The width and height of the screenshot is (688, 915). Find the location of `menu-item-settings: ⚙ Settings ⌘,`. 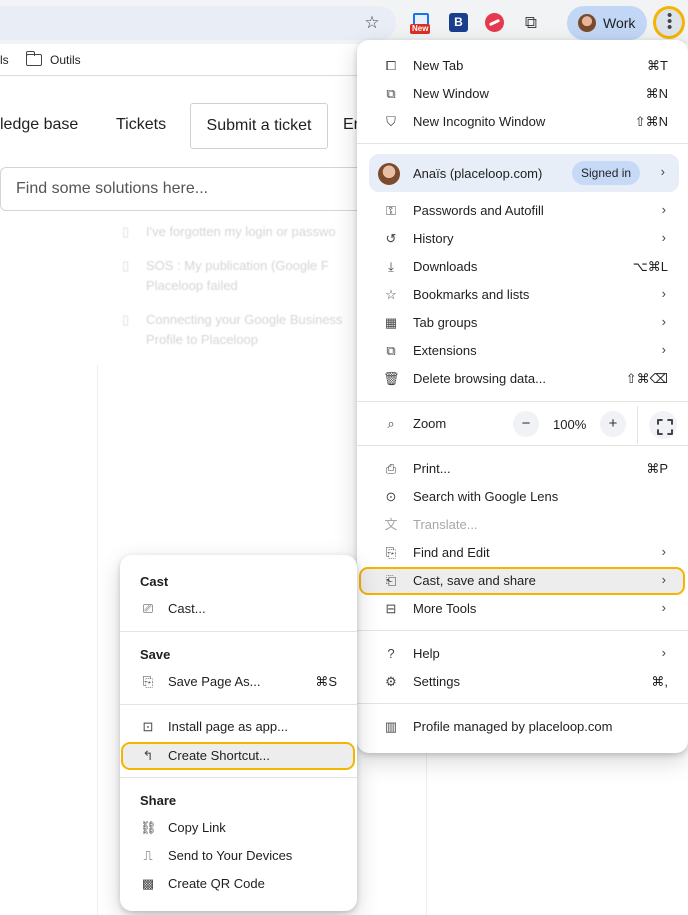

menu-item-settings: ⚙ Settings ⌘, is located at coordinates (522, 682).